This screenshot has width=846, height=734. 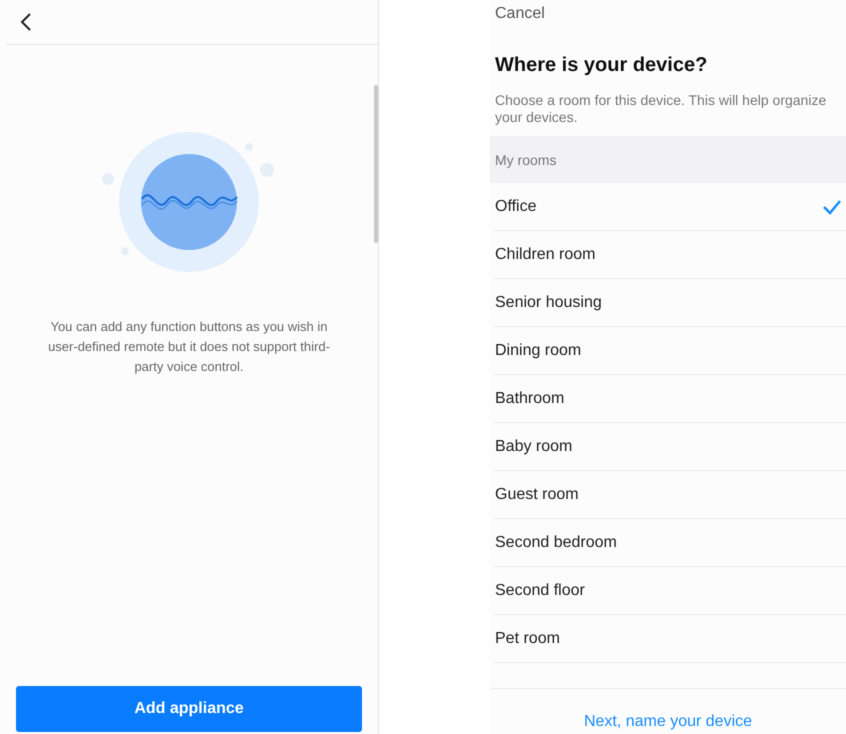 I want to click on room-item: Senior housing, so click(x=670, y=303).